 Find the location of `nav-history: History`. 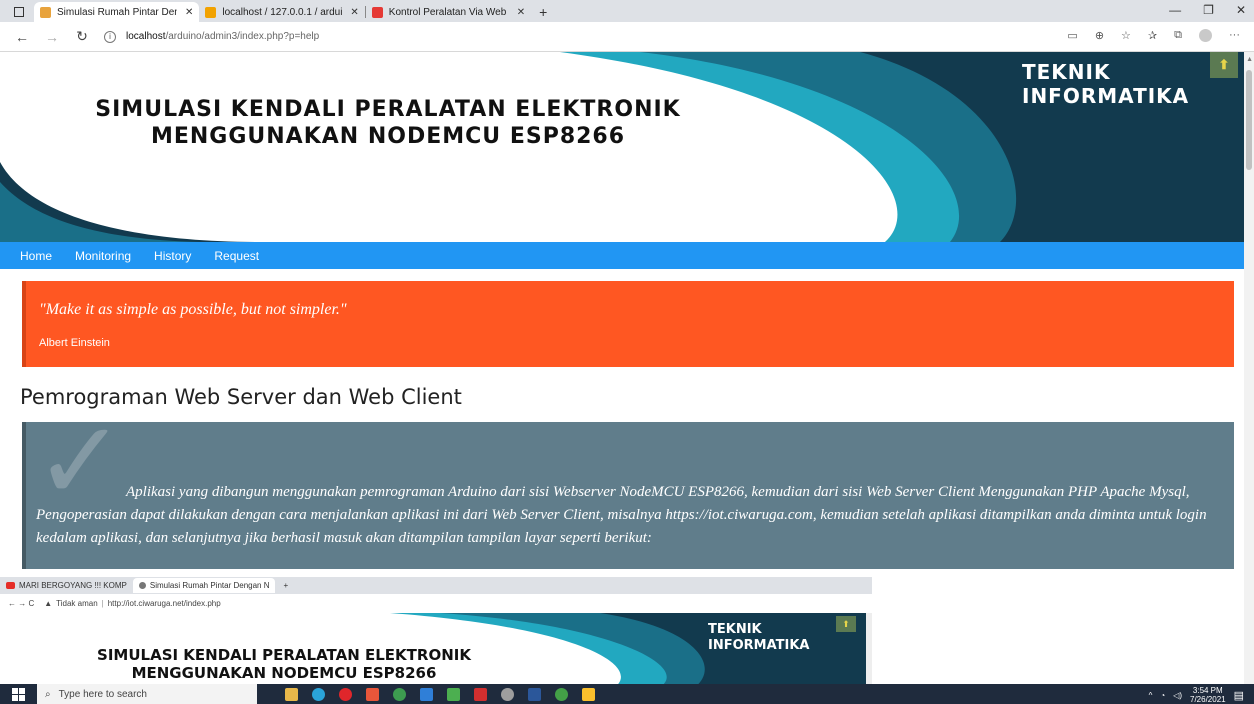

nav-history: History is located at coordinates (172, 256).